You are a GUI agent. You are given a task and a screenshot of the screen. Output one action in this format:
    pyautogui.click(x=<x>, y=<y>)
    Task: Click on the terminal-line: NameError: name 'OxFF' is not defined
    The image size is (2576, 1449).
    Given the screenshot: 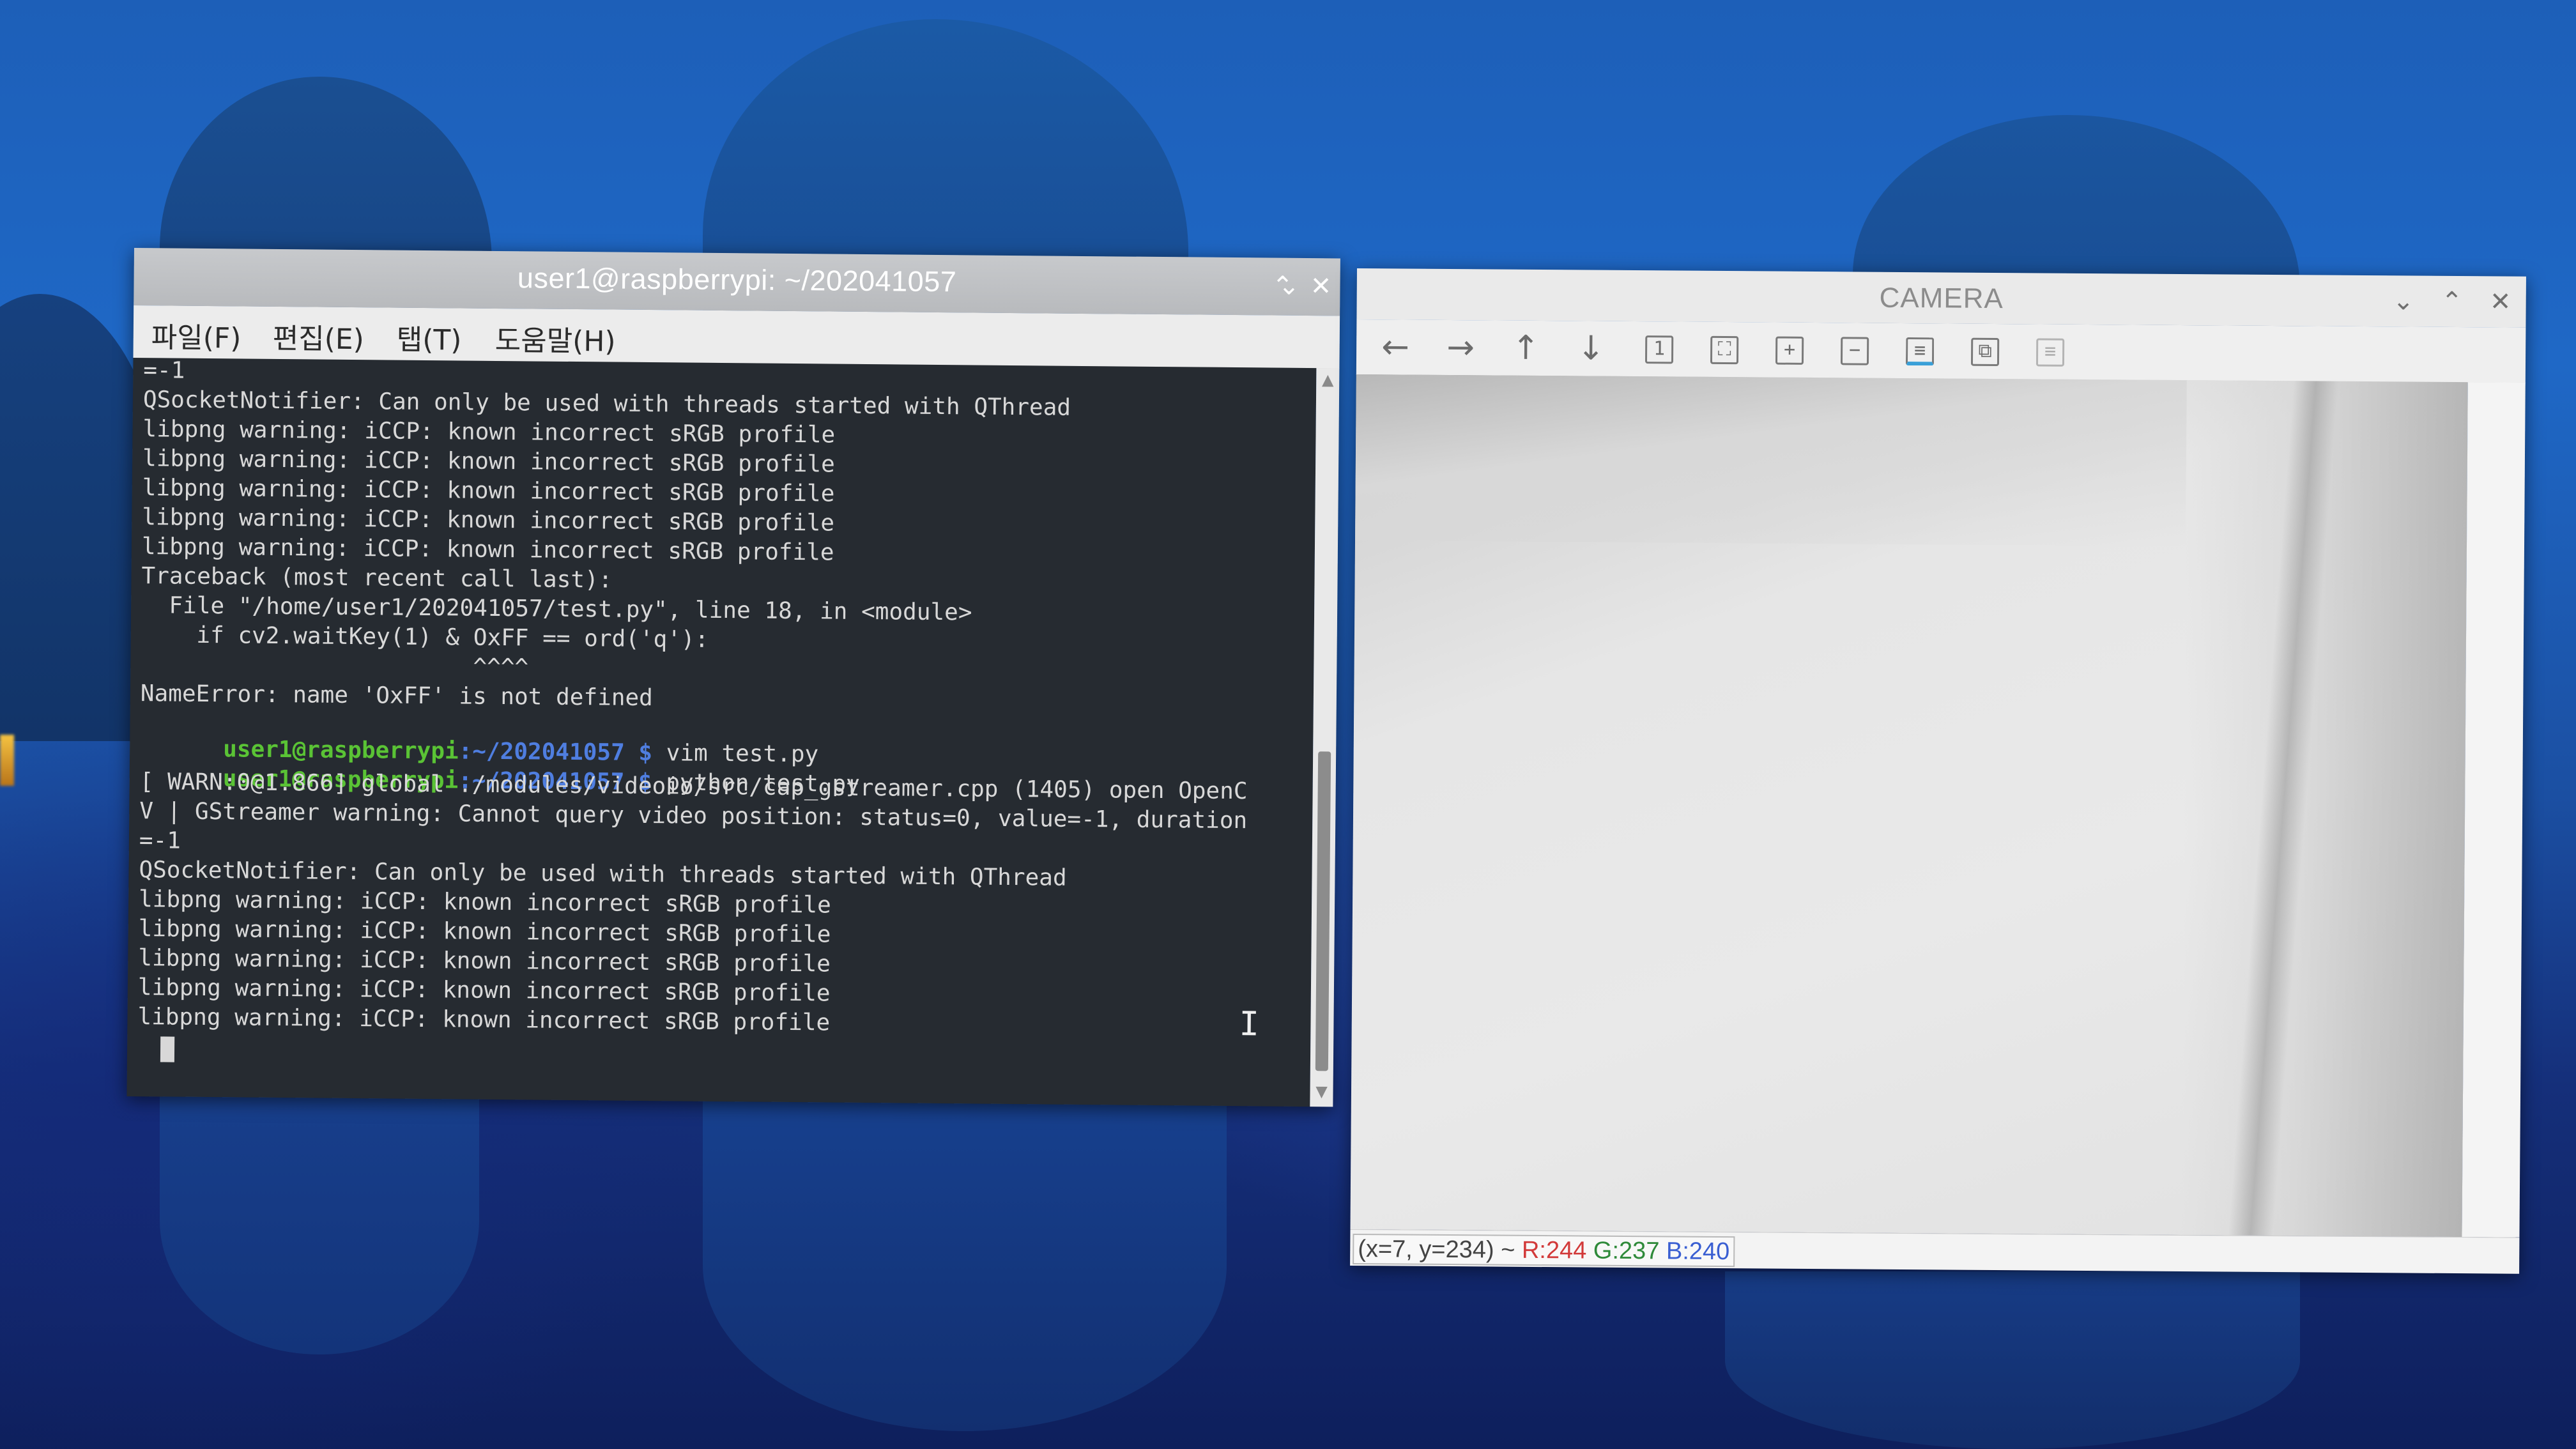 What is the action you would take?
    pyautogui.click(x=396, y=696)
    